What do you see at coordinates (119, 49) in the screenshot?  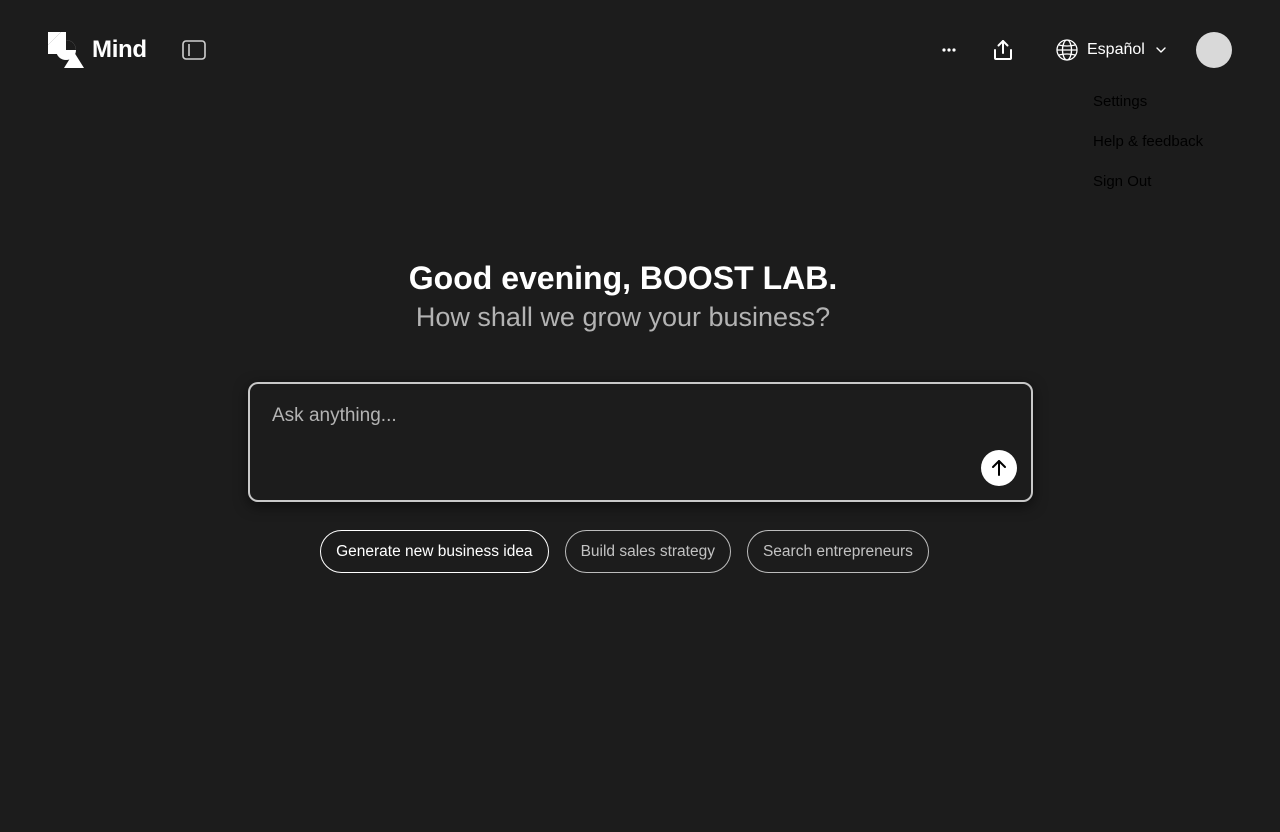 I see `brand-name: Mind` at bounding box center [119, 49].